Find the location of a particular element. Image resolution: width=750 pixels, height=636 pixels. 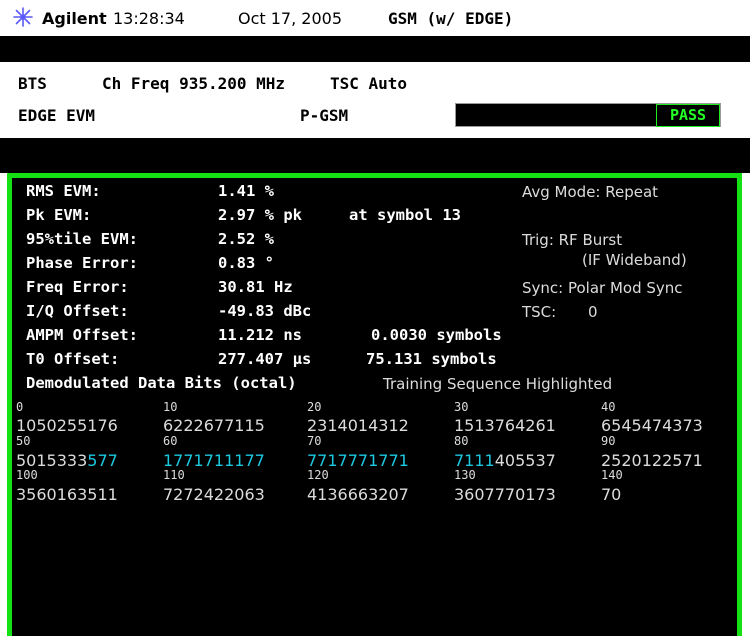

metric-extra: 75.131 symbols is located at coordinates (431, 359).